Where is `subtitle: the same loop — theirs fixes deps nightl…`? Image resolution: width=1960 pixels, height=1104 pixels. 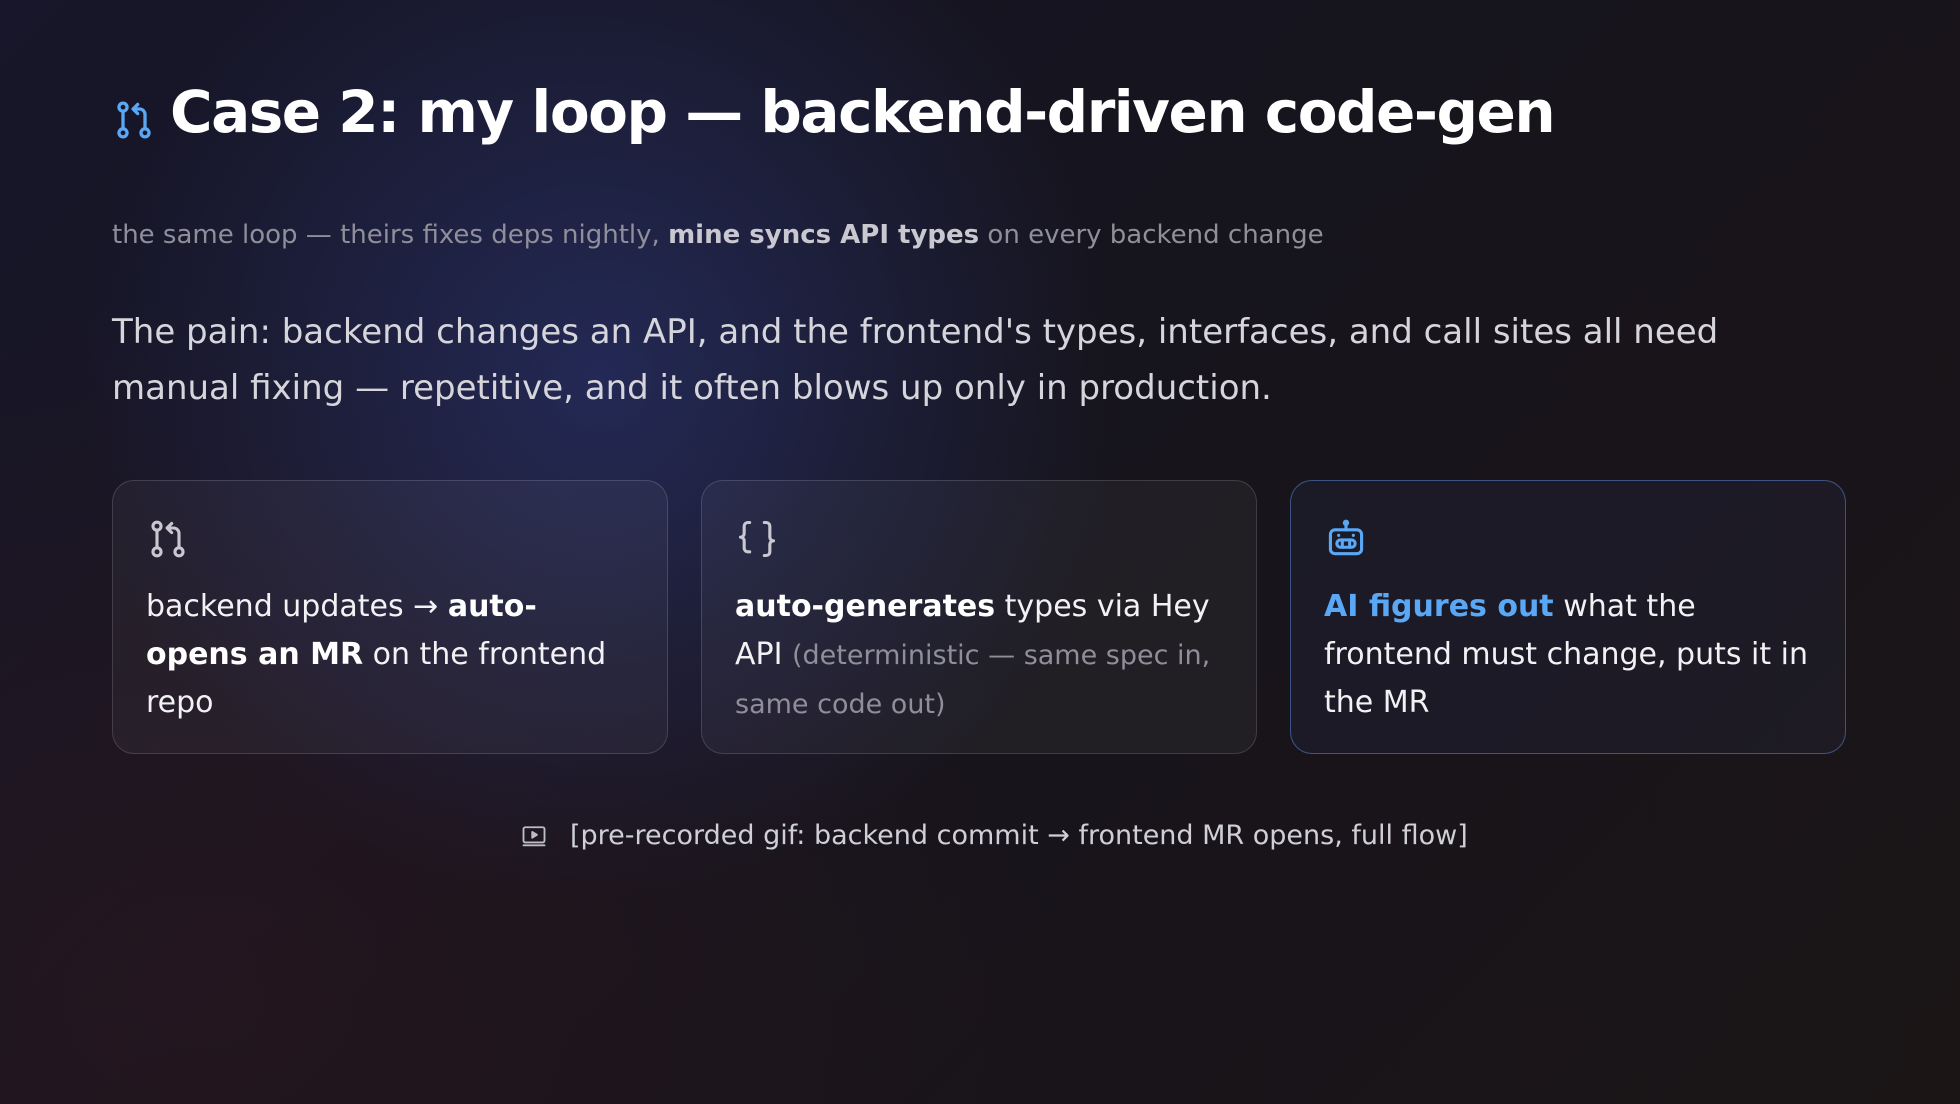 subtitle: the same loop — theirs fixes deps nightl… is located at coordinates (718, 235).